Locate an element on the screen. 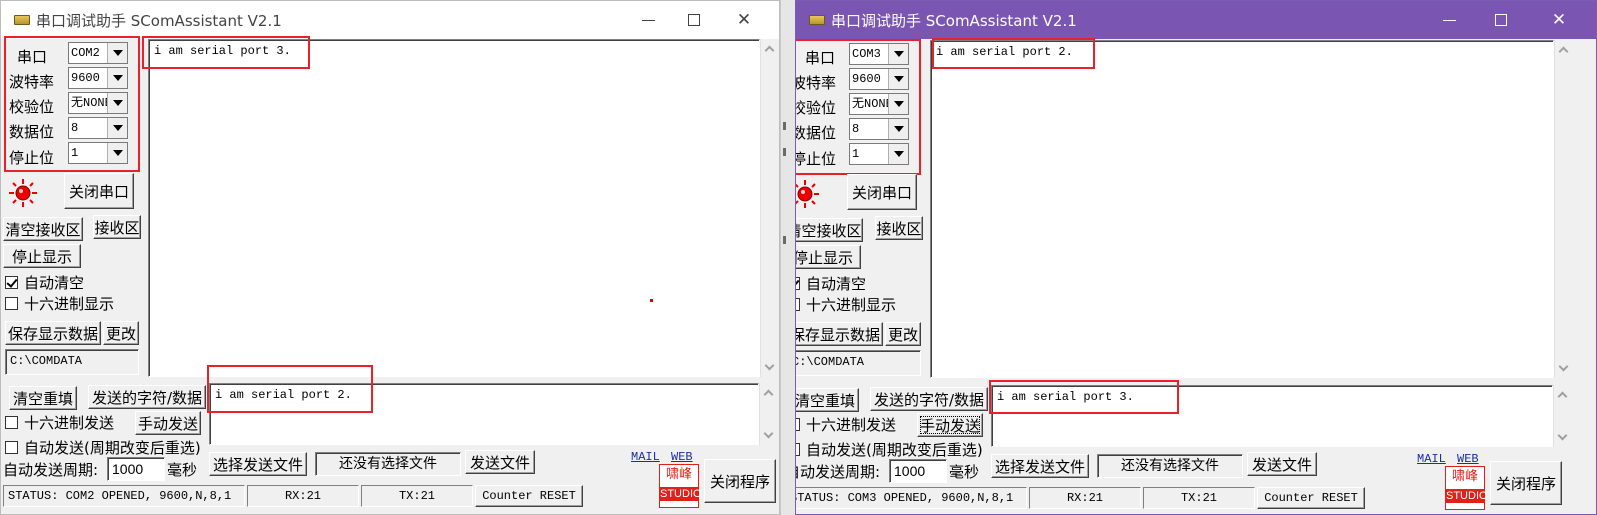 This screenshot has height=515, width=1597. auto-period-label: 自动发送周期: is located at coordinates (51, 470).